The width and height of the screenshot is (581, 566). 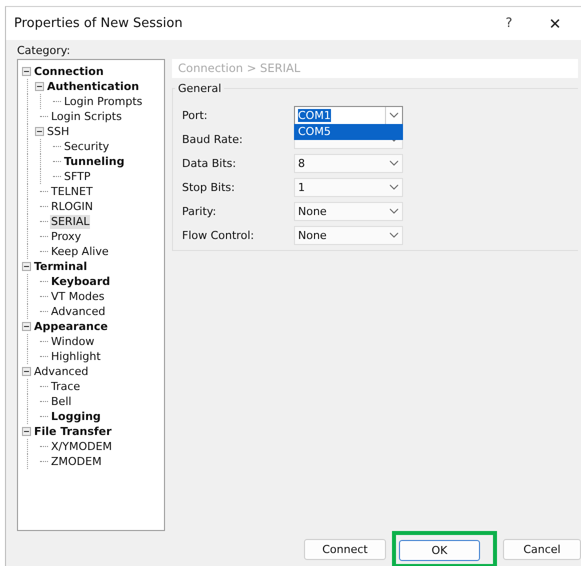 I want to click on field-label: Port:, so click(x=195, y=115).